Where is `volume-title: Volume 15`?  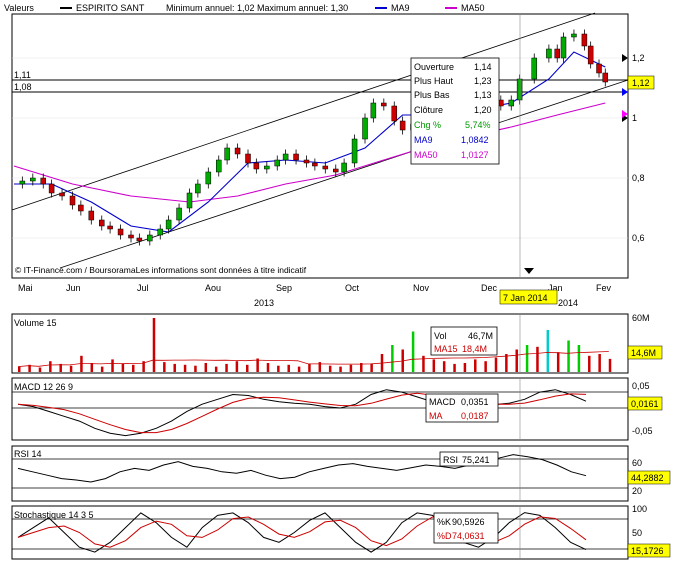 volume-title: Volume 15 is located at coordinates (35, 323).